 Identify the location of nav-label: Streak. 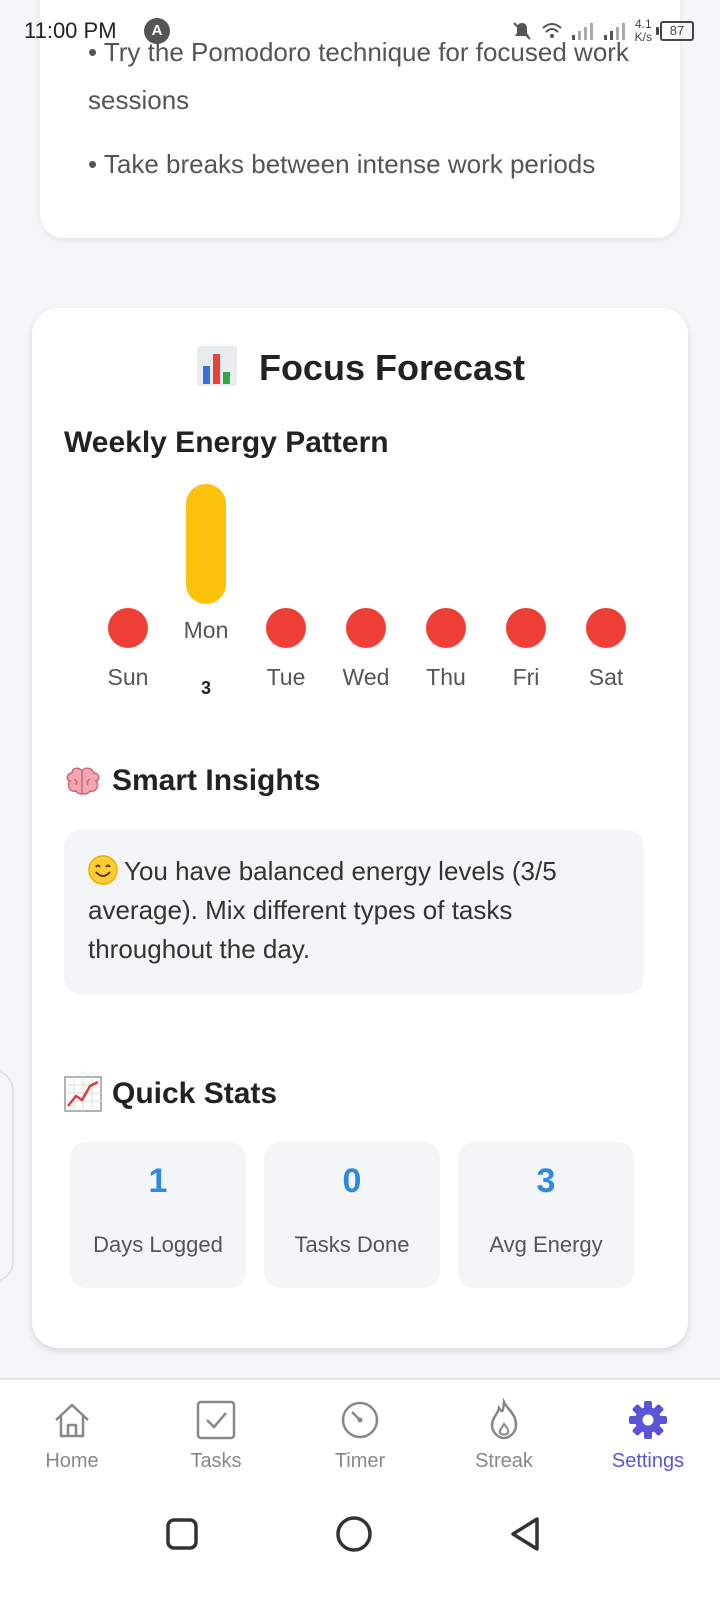
(504, 1461).